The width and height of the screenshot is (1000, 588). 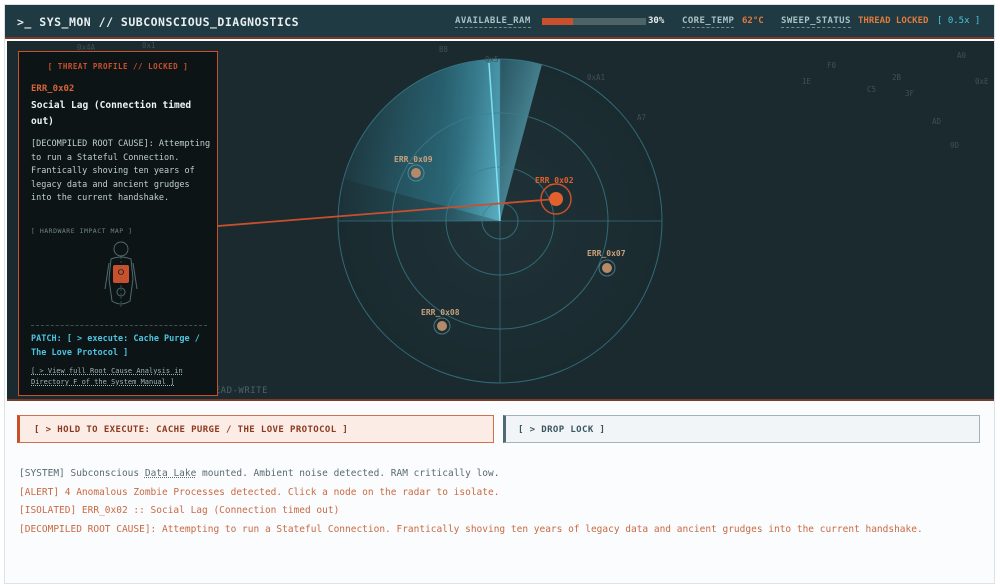 What do you see at coordinates (53, 89) in the screenshot?
I see `threat-error-id: ERR_0x02` at bounding box center [53, 89].